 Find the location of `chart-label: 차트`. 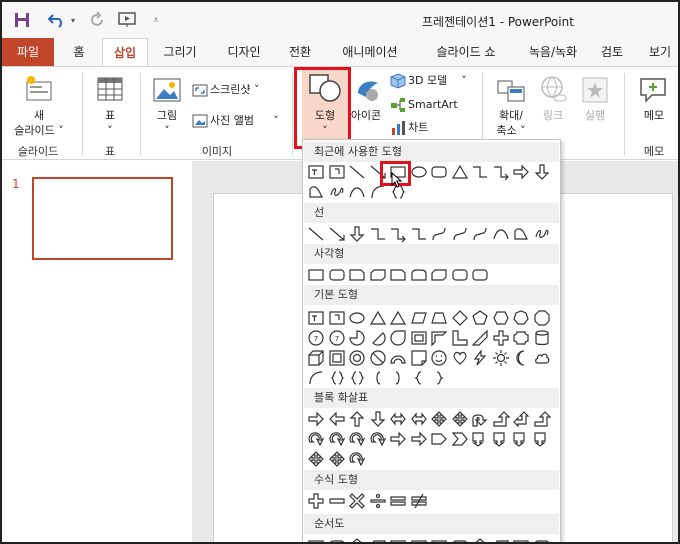

chart-label: 차트 is located at coordinates (428, 128).